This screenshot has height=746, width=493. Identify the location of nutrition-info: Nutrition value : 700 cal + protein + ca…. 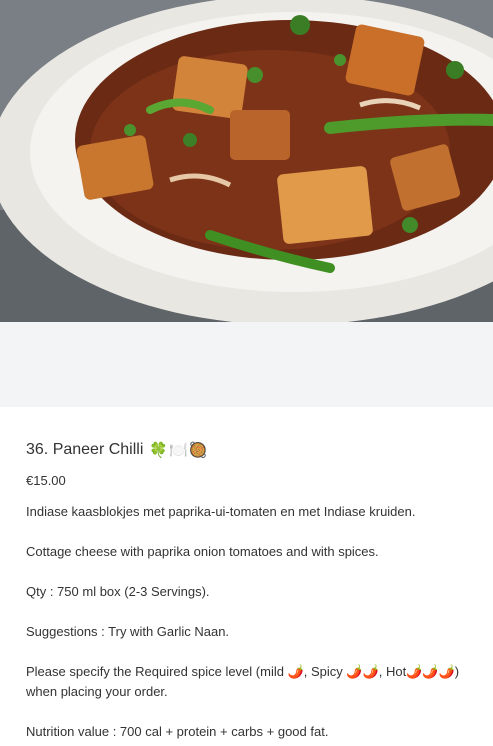
(177, 731).